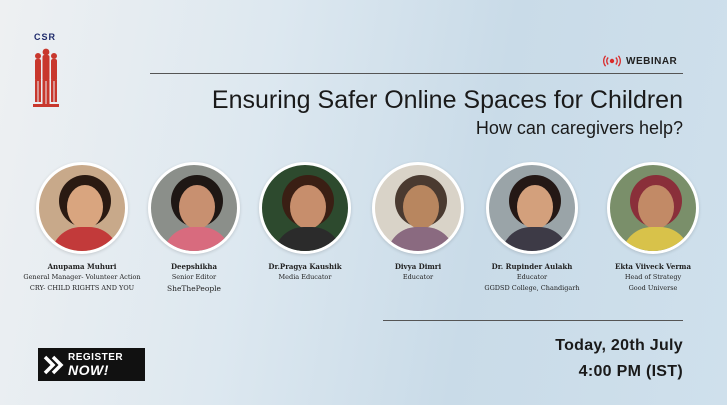 The height and width of the screenshot is (405, 727). Describe the element at coordinates (88, 369) in the screenshot. I see `register-now-label: NOW!` at that location.